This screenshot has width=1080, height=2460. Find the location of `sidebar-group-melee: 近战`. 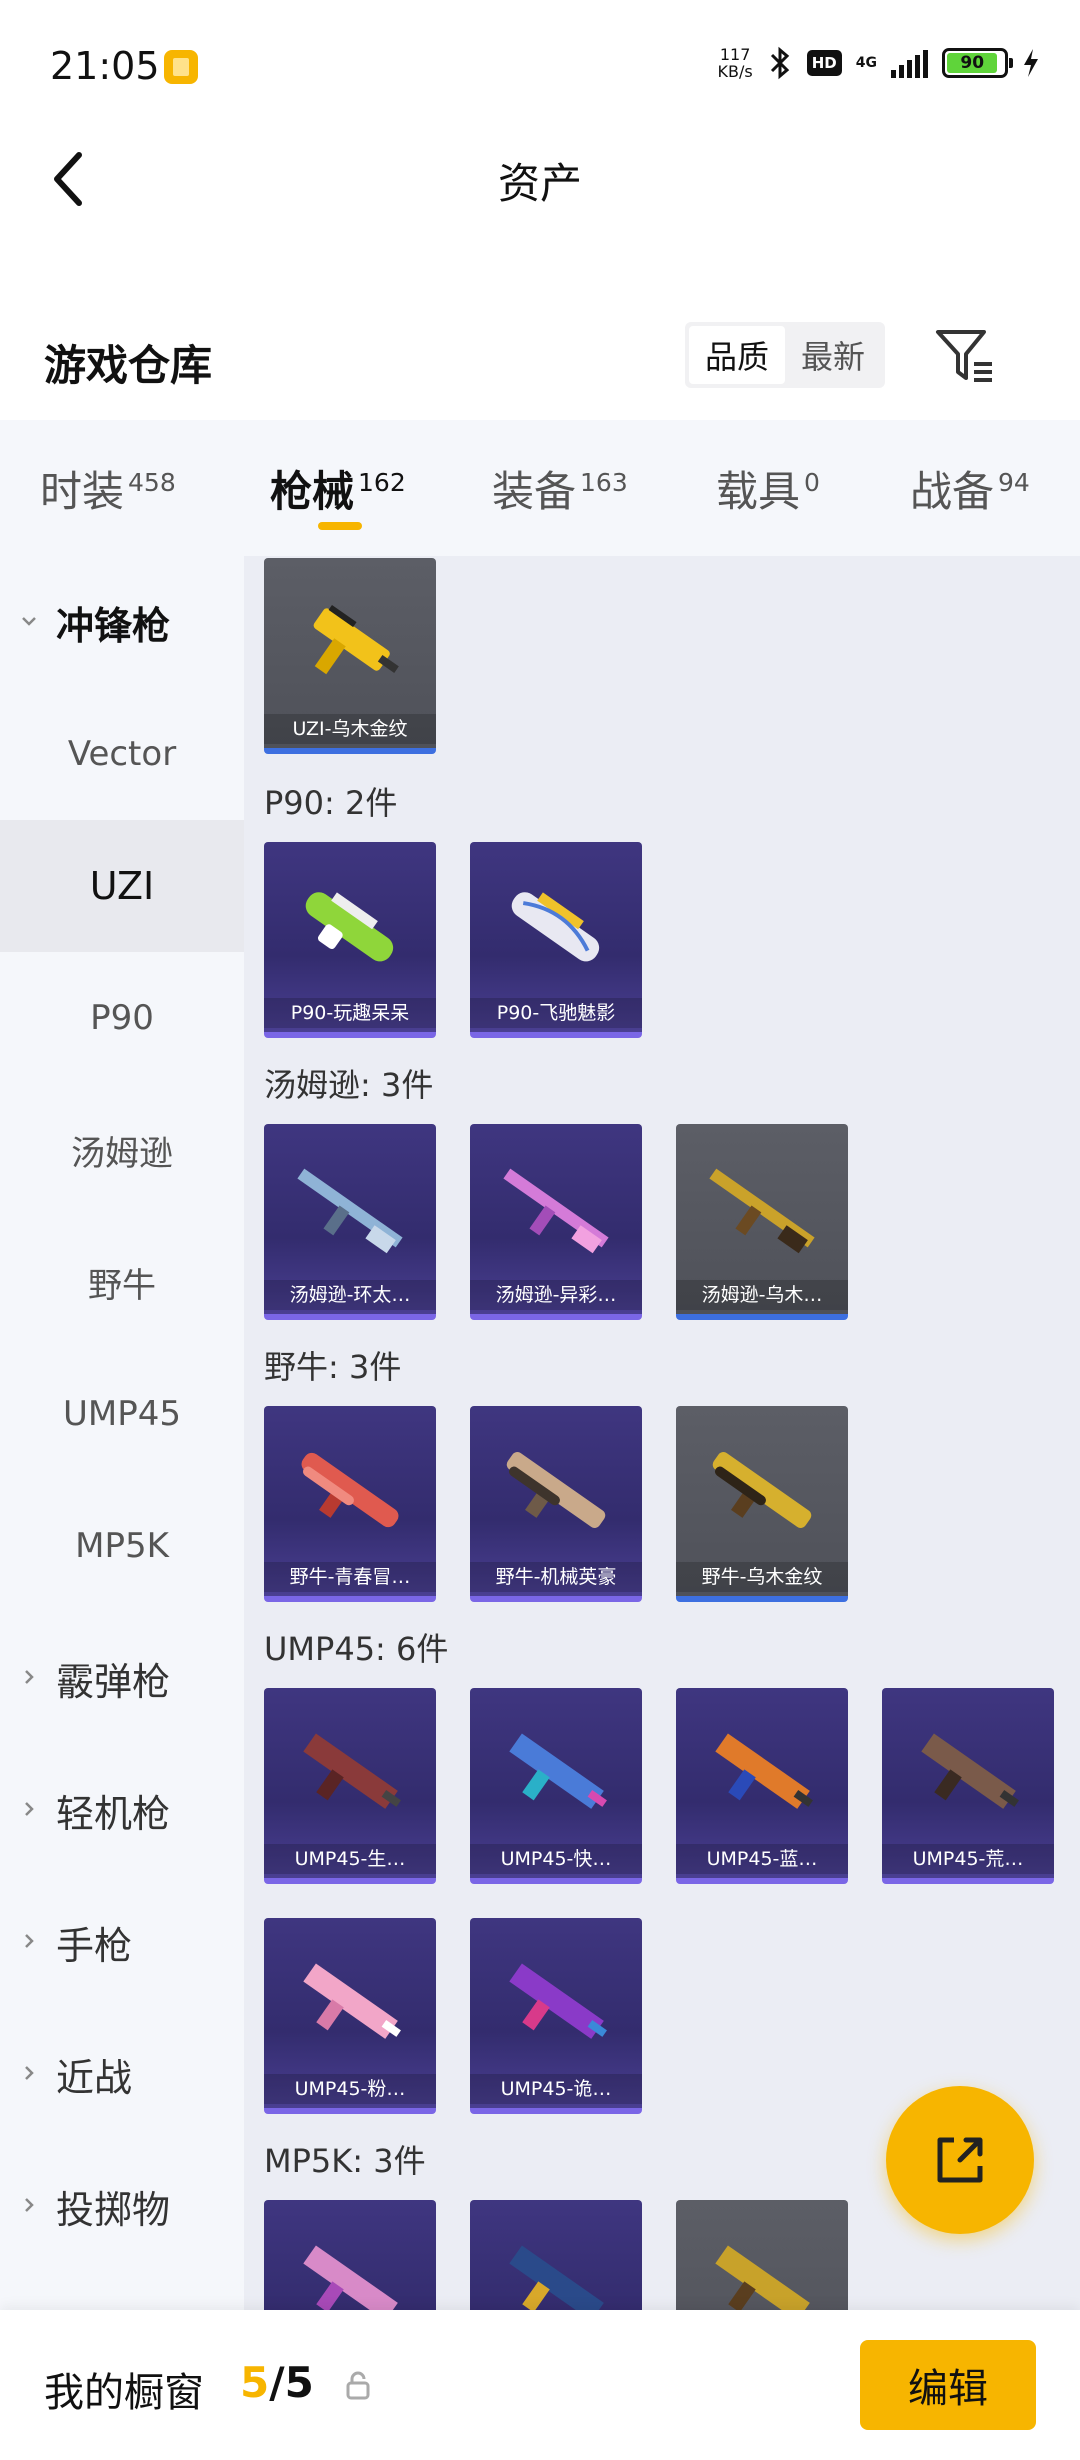

sidebar-group-melee: 近战 is located at coordinates (122, 2074).